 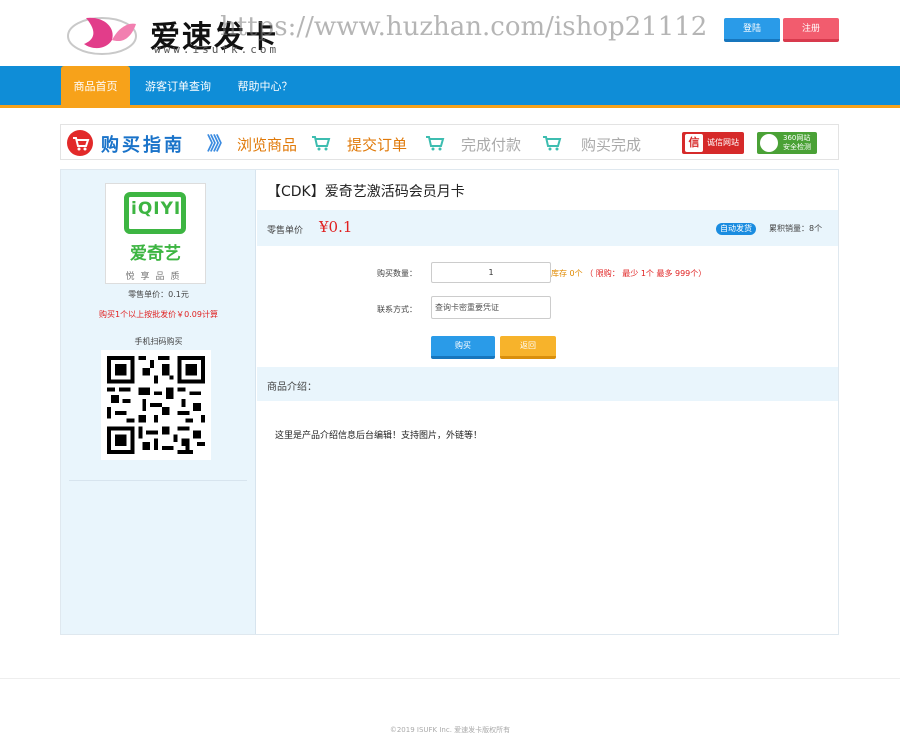 What do you see at coordinates (80, 143) in the screenshot?
I see `red-cart-icon` at bounding box center [80, 143].